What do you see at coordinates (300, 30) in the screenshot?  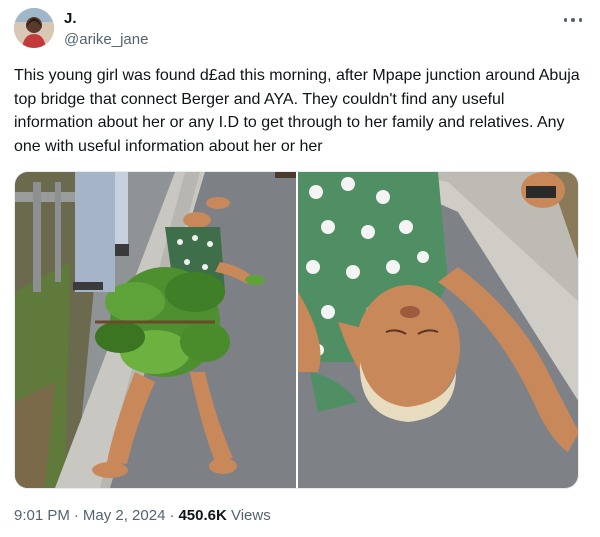 I see `tweet-header: J. @arike_jane` at bounding box center [300, 30].